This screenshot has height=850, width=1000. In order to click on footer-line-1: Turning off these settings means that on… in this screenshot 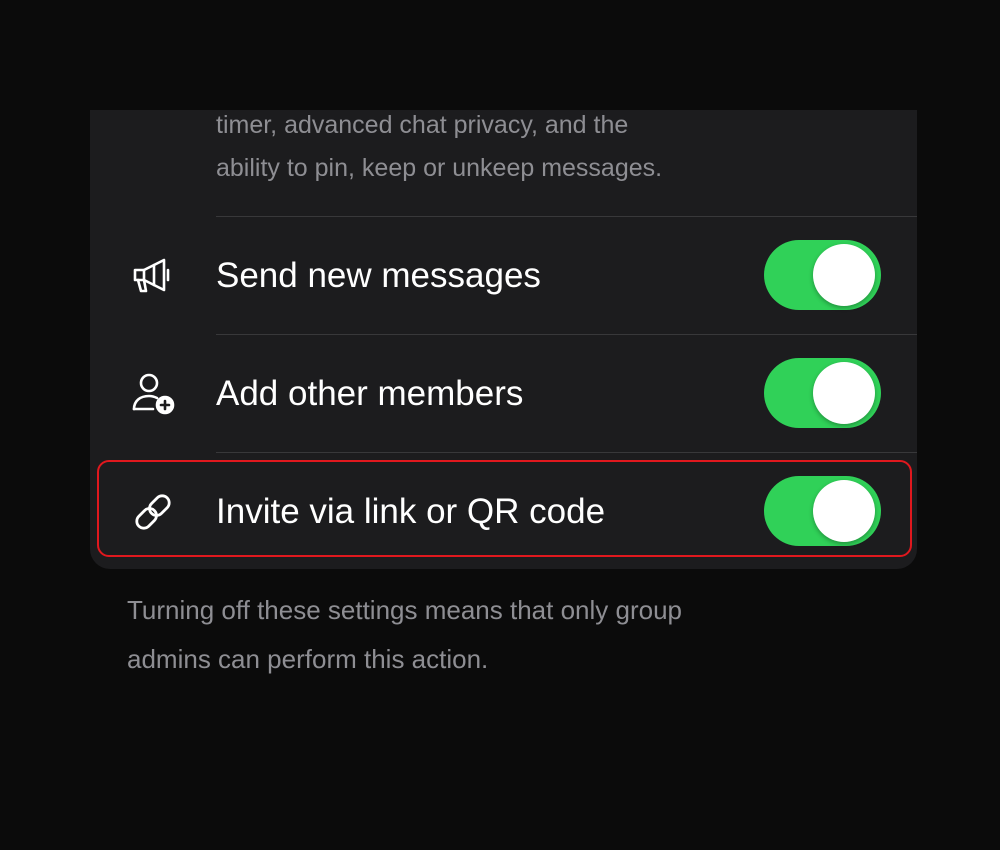, I will do `click(405, 610)`.